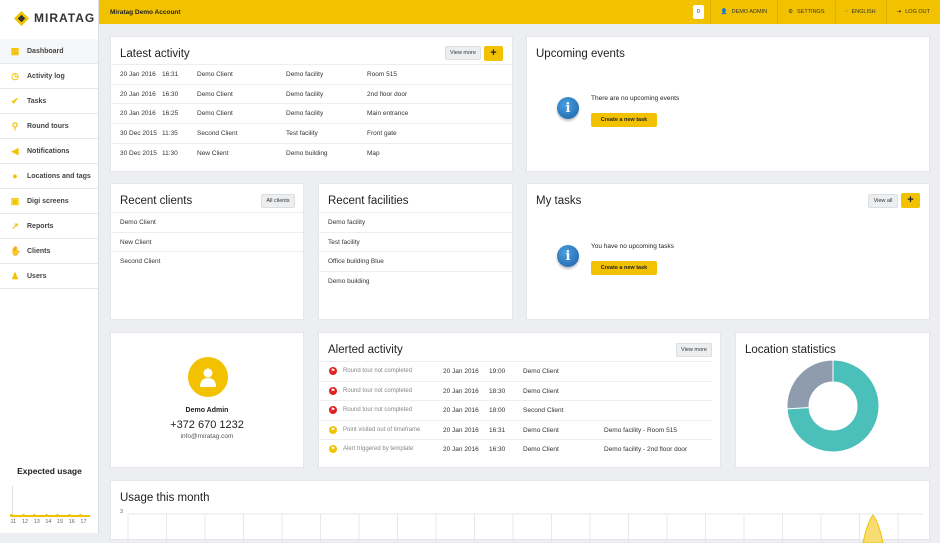 The height and width of the screenshot is (543, 940). Describe the element at coordinates (810, 384) in the screenshot. I see `donut-slice` at that location.